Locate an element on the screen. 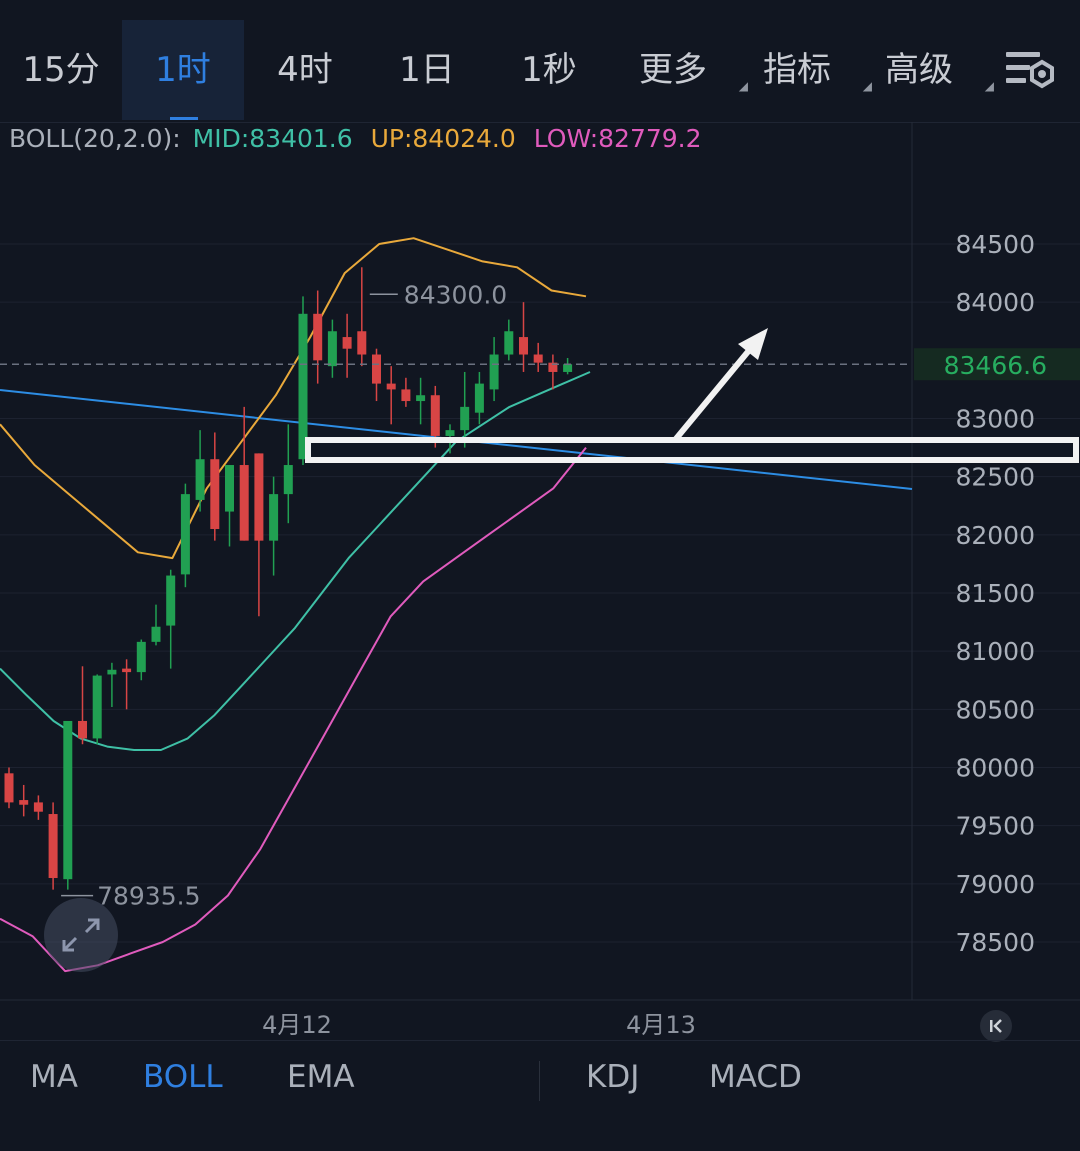 Image resolution: width=1080 pixels, height=1151 pixels. price-axis-label: 84000 is located at coordinates (995, 302).